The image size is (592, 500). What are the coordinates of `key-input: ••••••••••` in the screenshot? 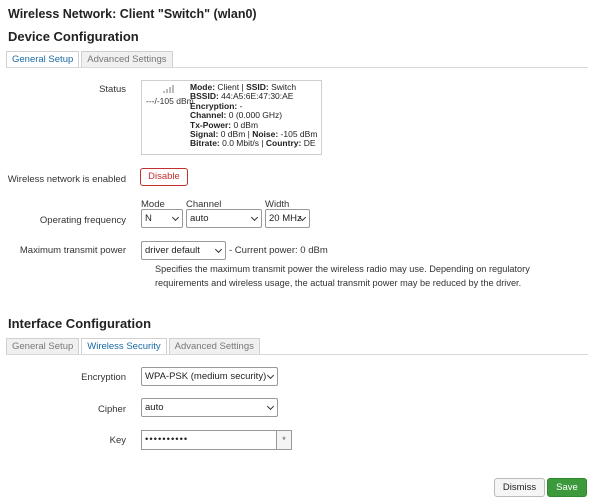 It's located at (209, 440).